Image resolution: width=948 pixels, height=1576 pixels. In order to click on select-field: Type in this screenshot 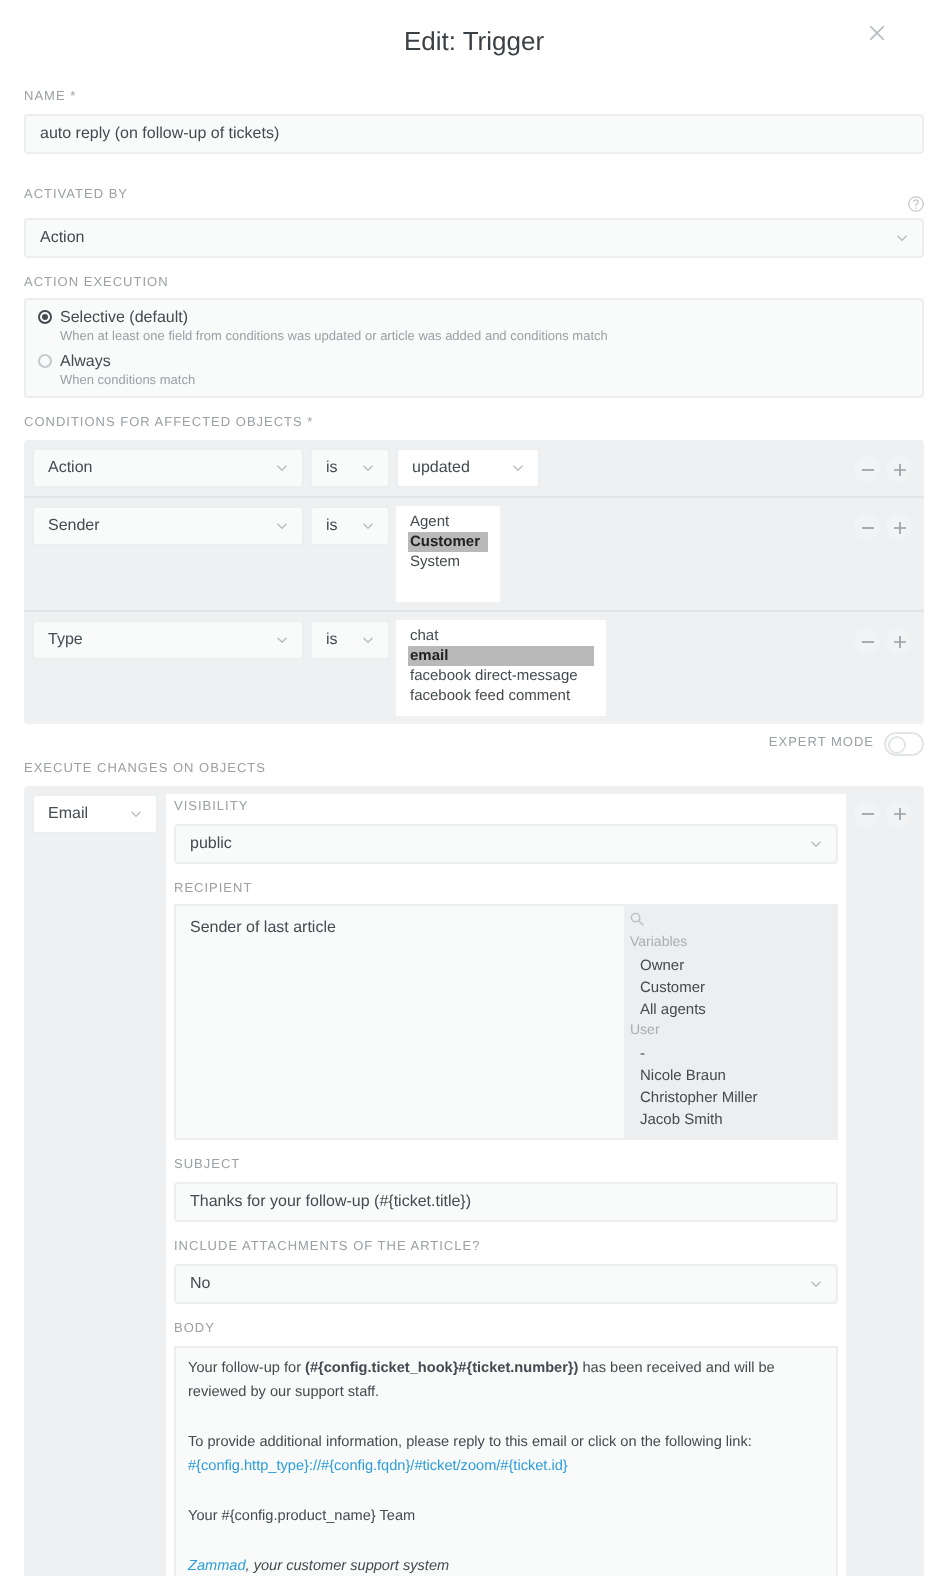, I will do `click(168, 640)`.